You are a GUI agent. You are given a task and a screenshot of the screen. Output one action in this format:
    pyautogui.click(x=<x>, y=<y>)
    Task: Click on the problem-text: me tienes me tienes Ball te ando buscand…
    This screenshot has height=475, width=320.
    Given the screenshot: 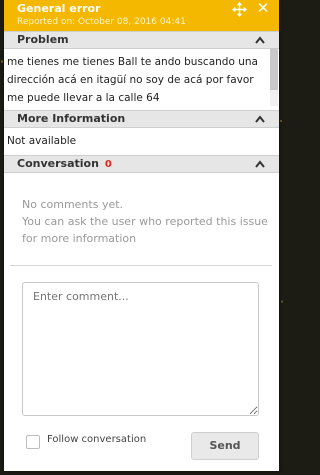 What is the action you would take?
    pyautogui.click(x=132, y=80)
    